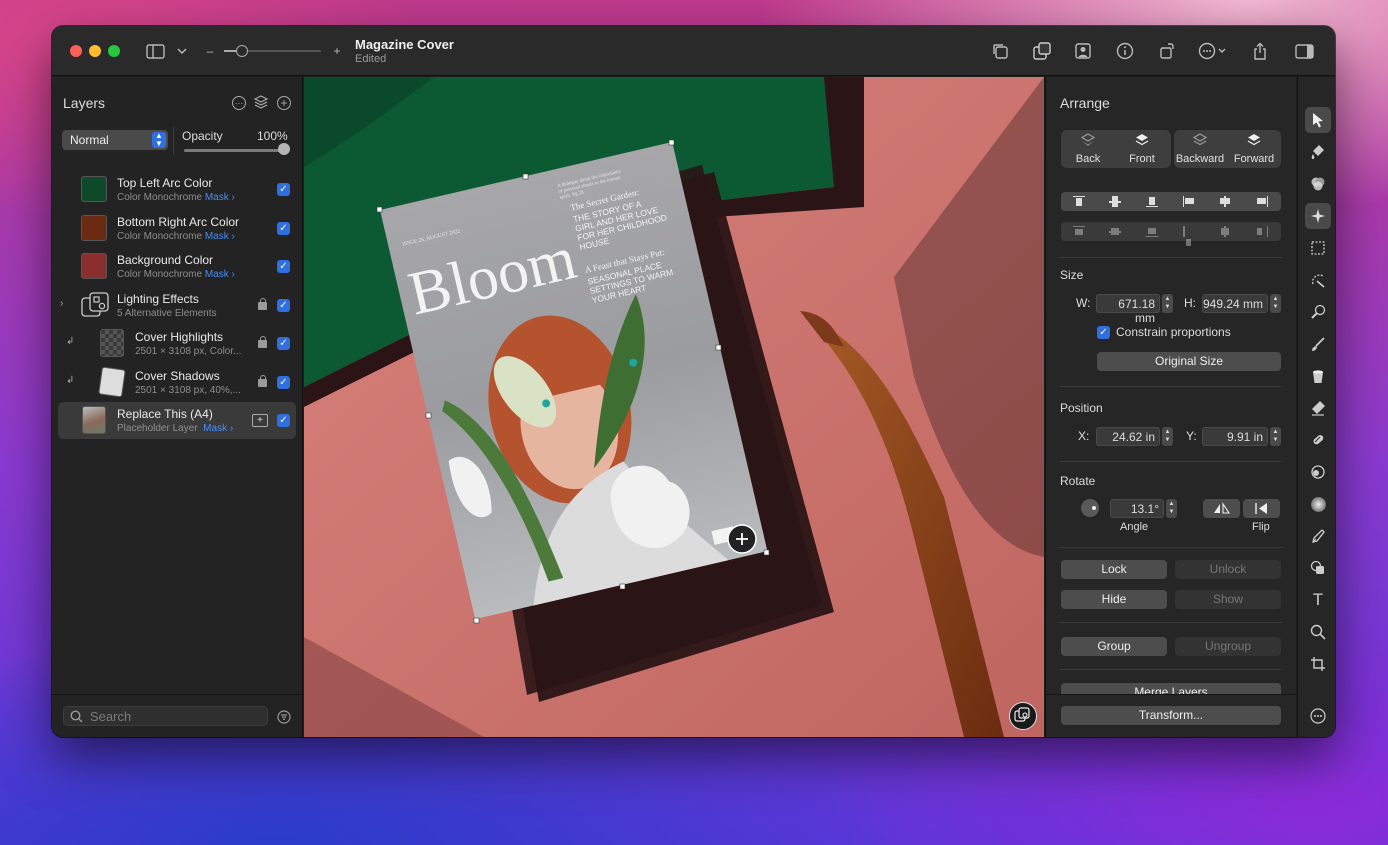  I want to click on merge-layers-button: Merge Layers, so click(1171, 688).